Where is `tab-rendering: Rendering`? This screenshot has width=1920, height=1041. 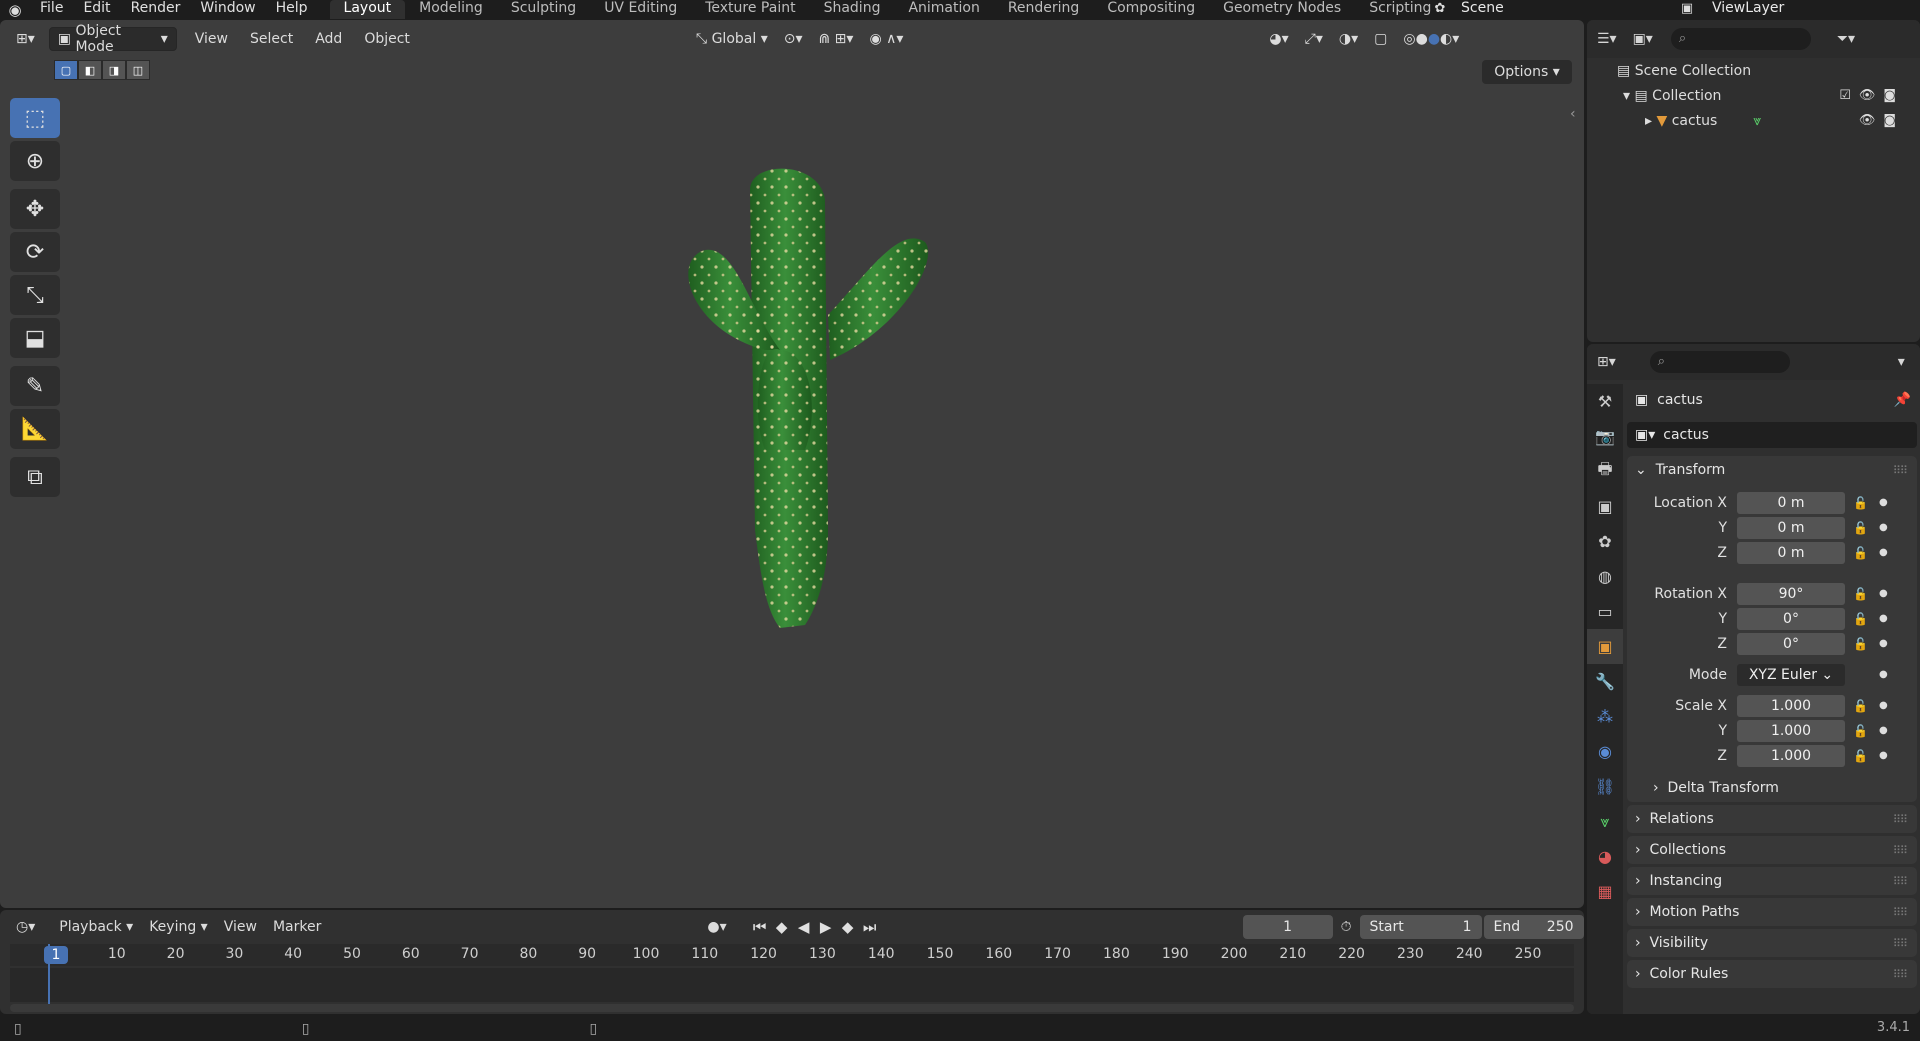 tab-rendering: Rendering is located at coordinates (1044, 9).